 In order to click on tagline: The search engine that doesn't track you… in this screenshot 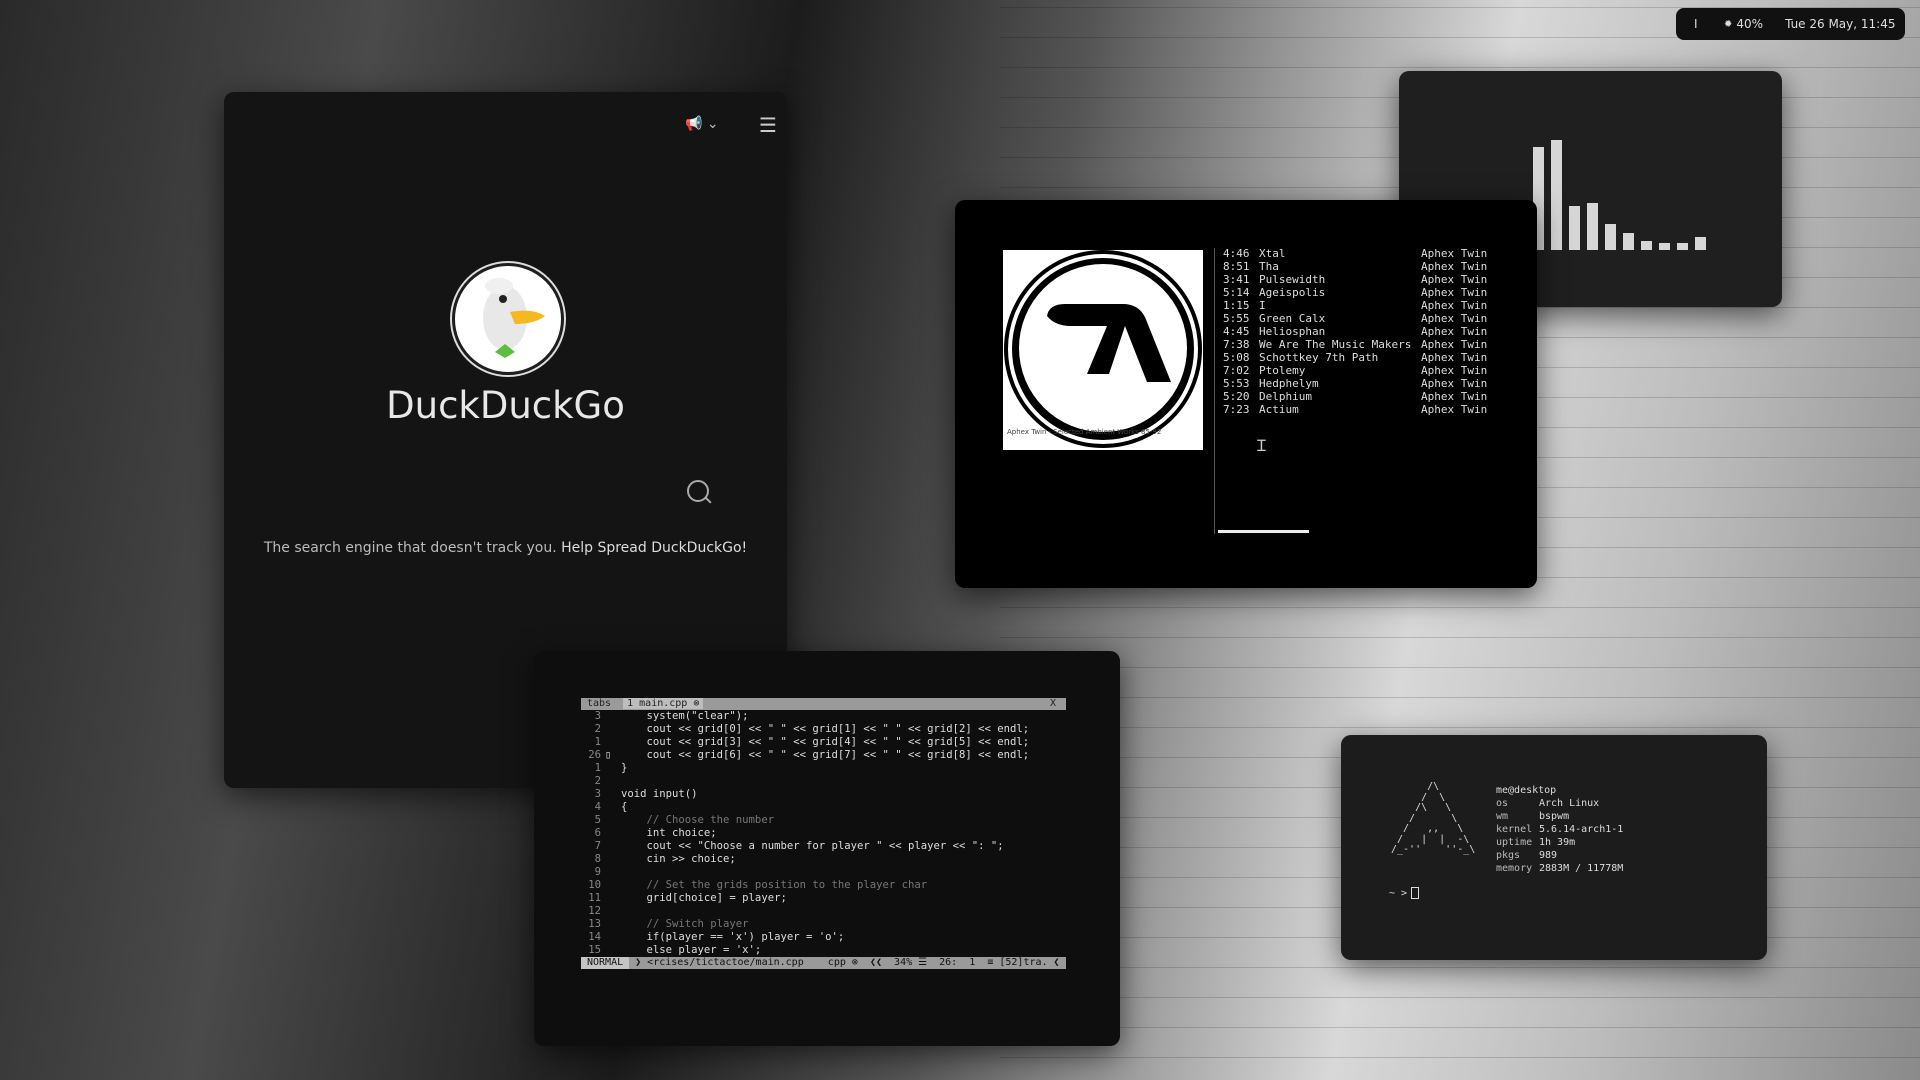, I will do `click(505, 548)`.